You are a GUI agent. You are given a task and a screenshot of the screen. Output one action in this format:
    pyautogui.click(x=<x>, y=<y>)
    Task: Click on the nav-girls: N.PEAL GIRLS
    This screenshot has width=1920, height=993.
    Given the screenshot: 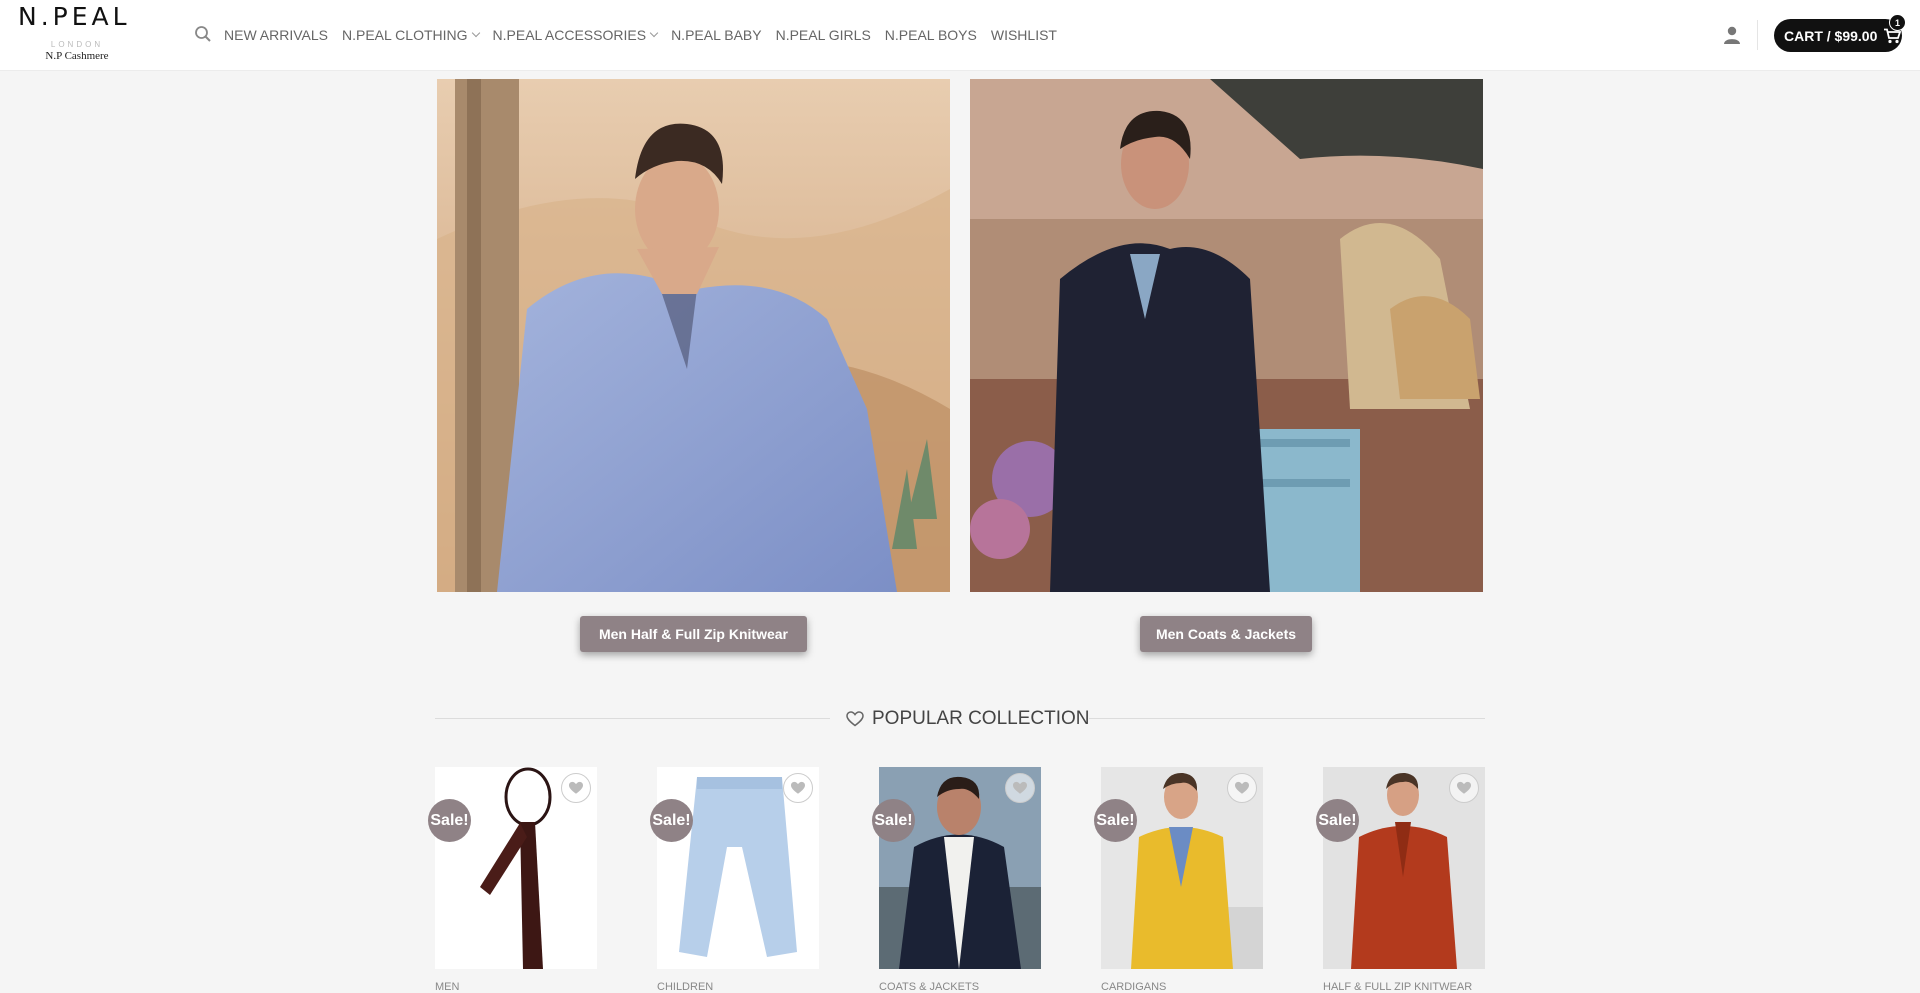 What is the action you would take?
    pyautogui.click(x=823, y=35)
    